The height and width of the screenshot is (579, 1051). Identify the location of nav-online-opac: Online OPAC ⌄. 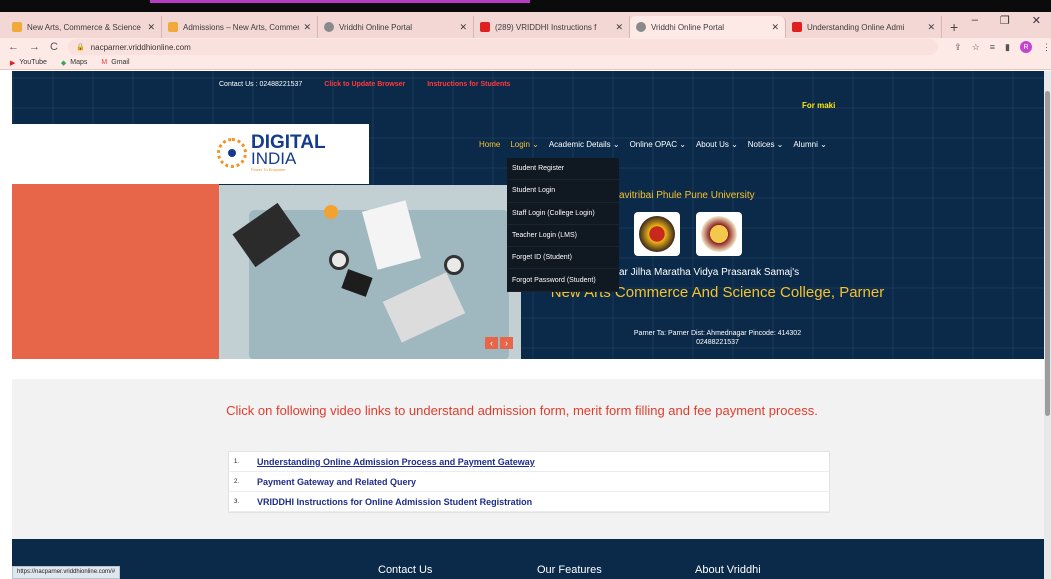
(658, 144).